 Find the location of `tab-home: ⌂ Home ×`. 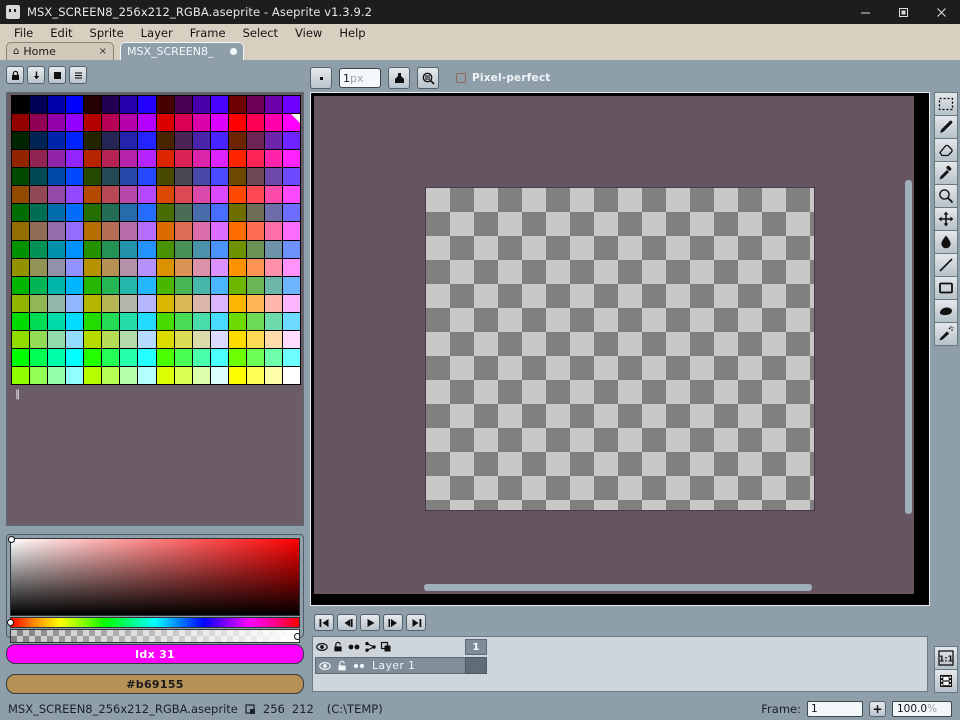

tab-home: ⌂ Home × is located at coordinates (60, 51).